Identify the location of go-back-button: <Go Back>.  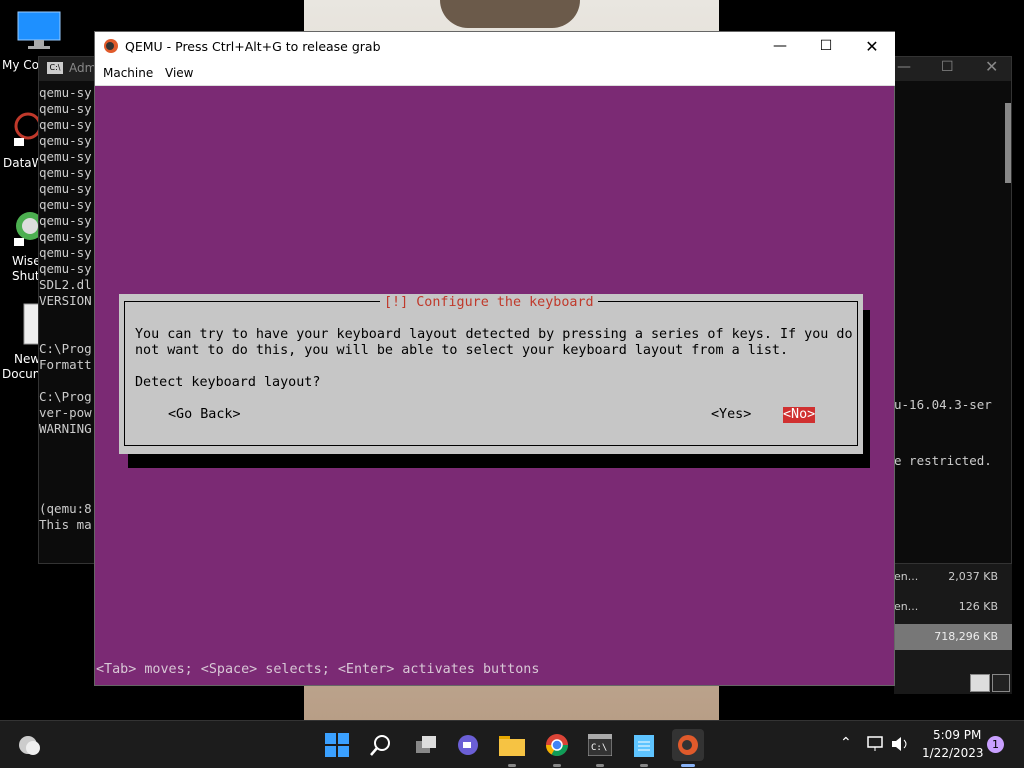
(204, 415).